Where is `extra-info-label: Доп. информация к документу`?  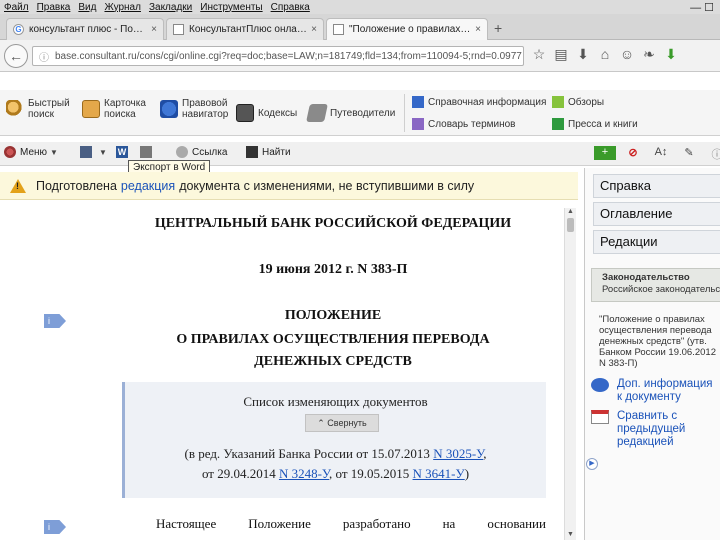 extra-info-label: Доп. информация к документу is located at coordinates (665, 390).